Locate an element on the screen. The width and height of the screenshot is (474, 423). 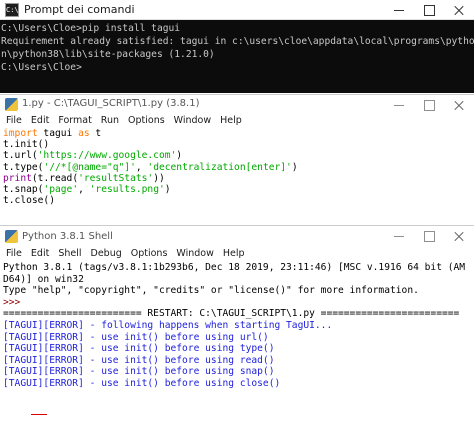
editor-menubar: File Edit Format Run Options Window Help is located at coordinates (237, 120).